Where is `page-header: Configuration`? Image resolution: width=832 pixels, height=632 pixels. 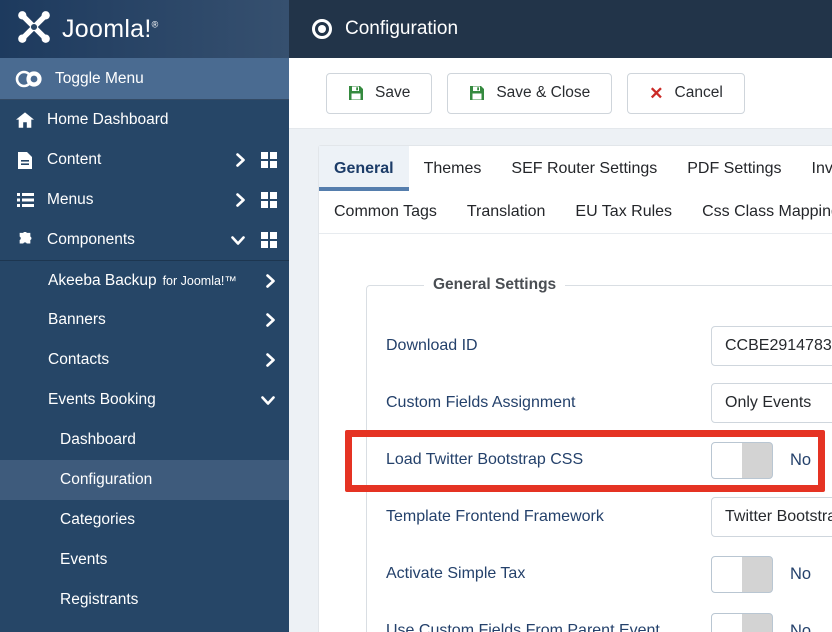 page-header: Configuration is located at coordinates (560, 29).